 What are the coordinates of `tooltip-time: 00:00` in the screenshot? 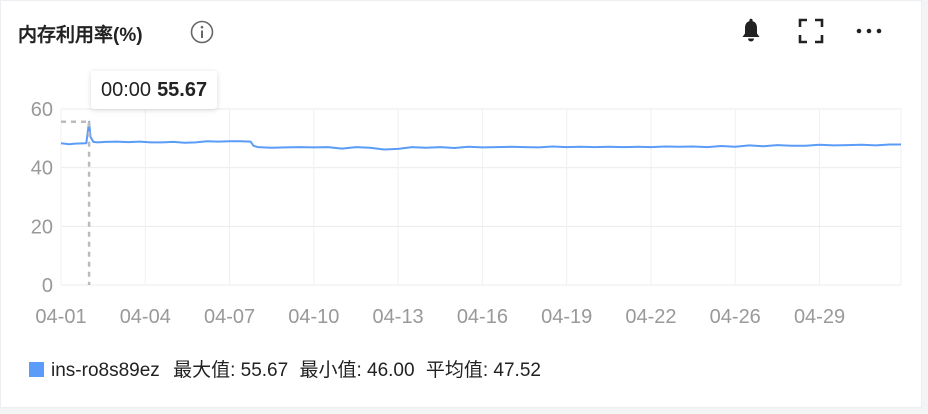 It's located at (126, 90).